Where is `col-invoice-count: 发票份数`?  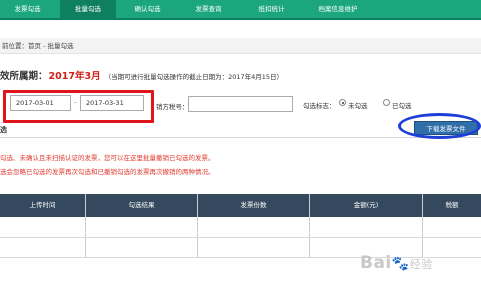
col-invoice-count: 发票份数 is located at coordinates (253, 205).